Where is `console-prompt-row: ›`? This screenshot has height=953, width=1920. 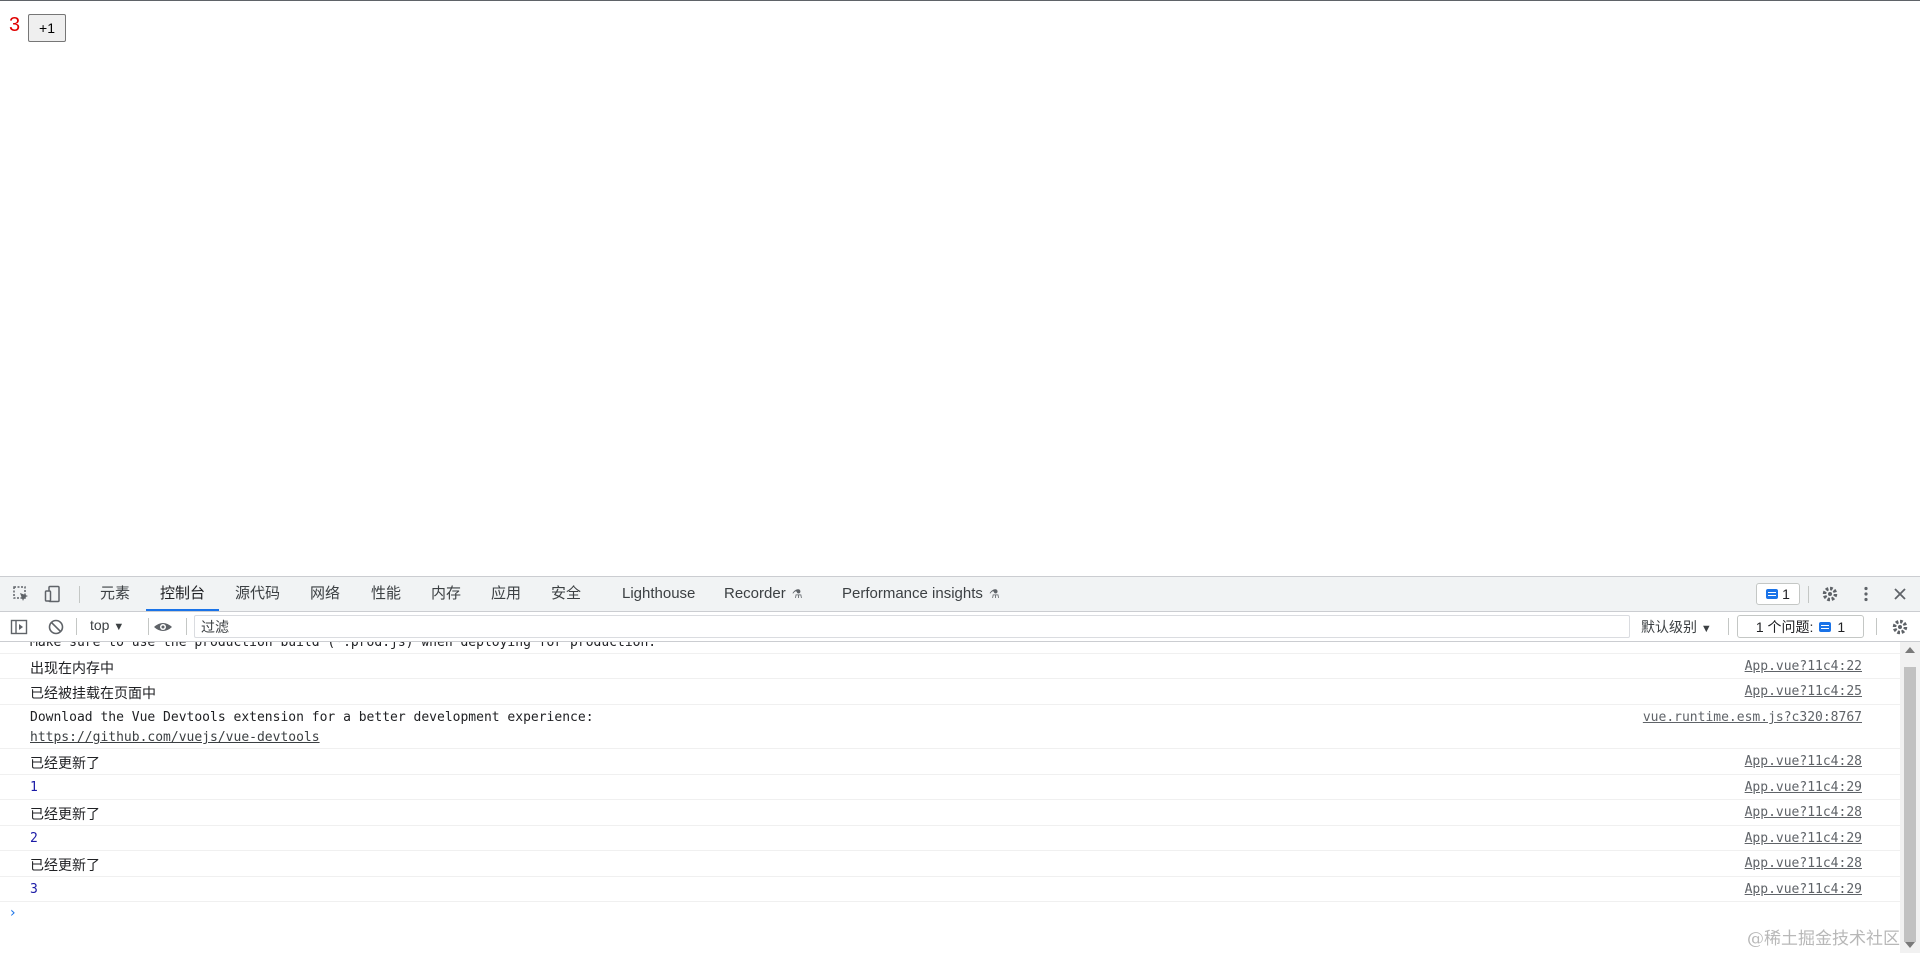
console-prompt-row: › is located at coordinates (950, 915).